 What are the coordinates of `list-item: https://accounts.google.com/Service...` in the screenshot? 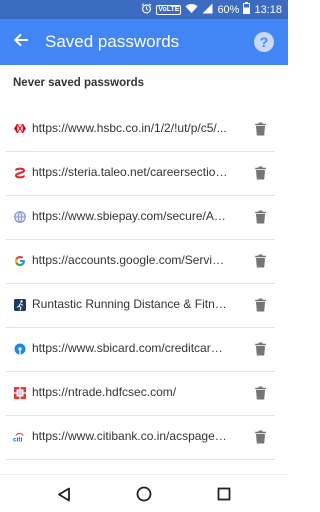 It's located at (144, 262).